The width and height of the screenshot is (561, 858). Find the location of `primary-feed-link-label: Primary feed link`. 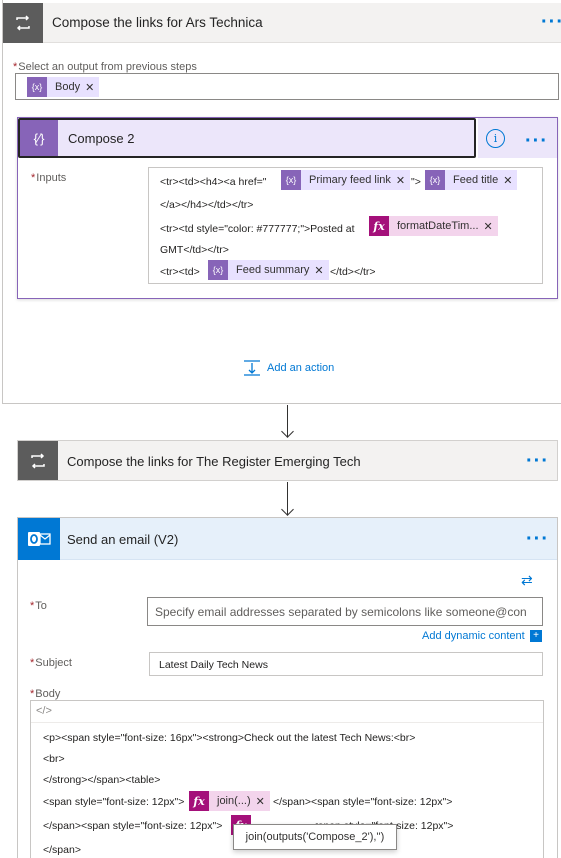

primary-feed-link-label: Primary feed link is located at coordinates (350, 180).